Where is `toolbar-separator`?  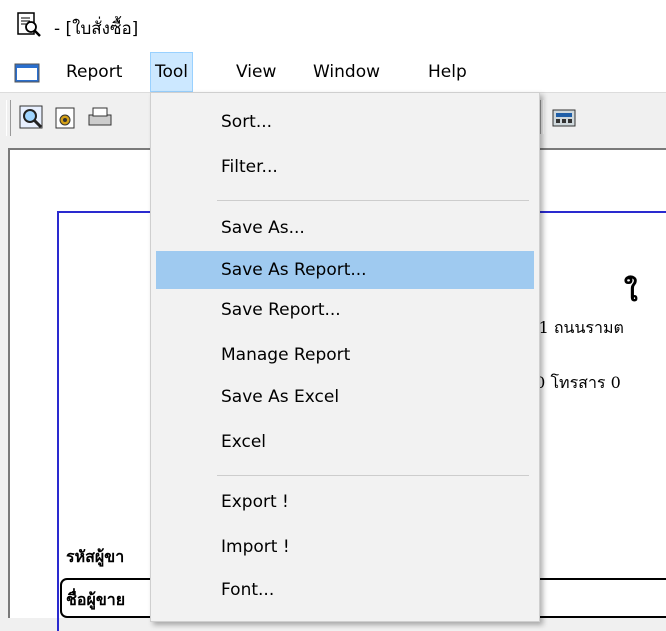 toolbar-separator is located at coordinates (542, 117).